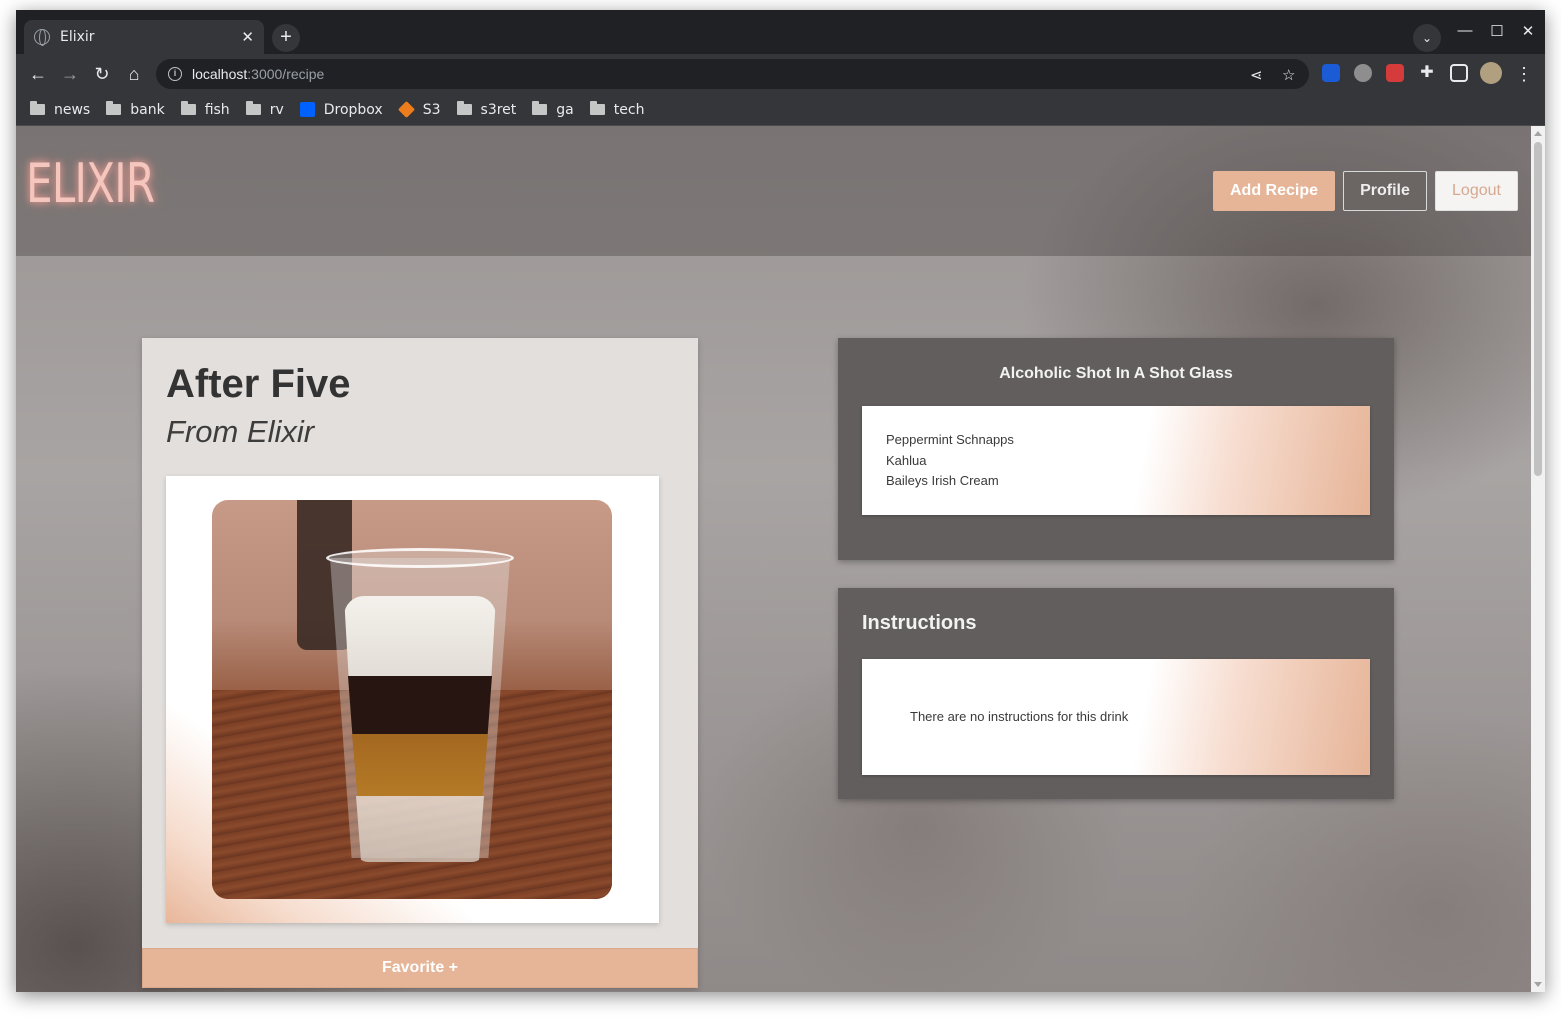  Describe the element at coordinates (406, 109) in the screenshot. I see `aws-s3-icon` at that location.